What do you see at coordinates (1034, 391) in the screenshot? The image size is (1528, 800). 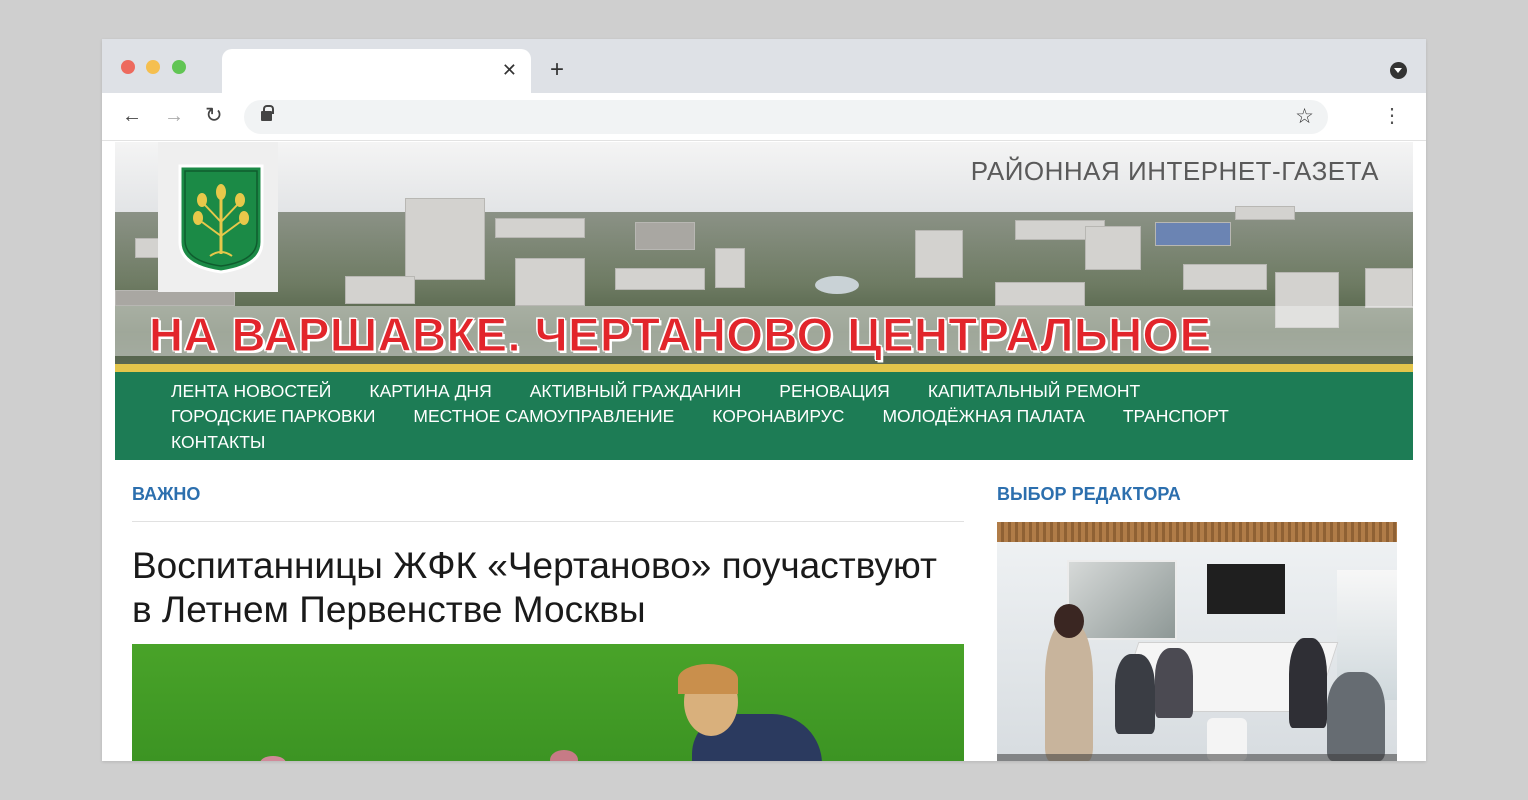 I see `nav-item-capital-repair: КАПИТАЛЬНЫЙ РЕМОНТ` at bounding box center [1034, 391].